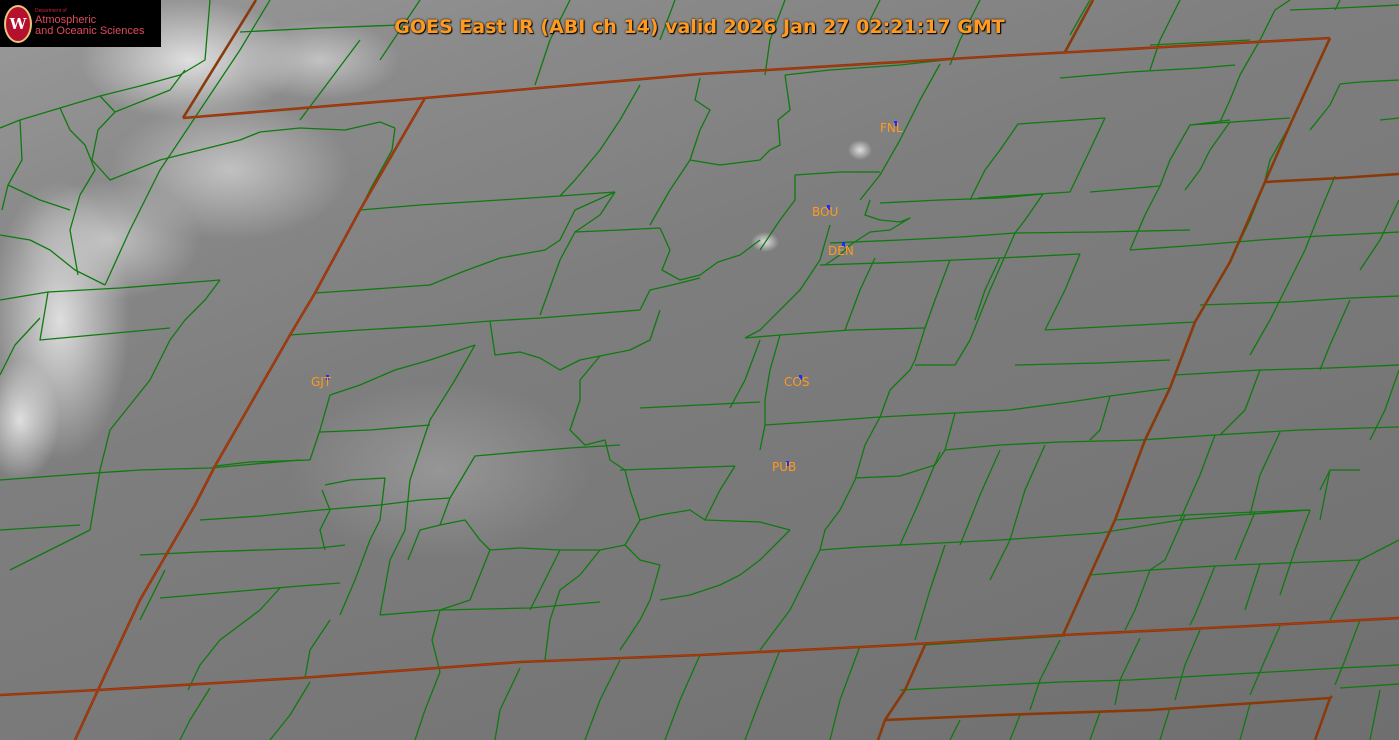  I want to click on station-cos: COS, so click(796, 382).